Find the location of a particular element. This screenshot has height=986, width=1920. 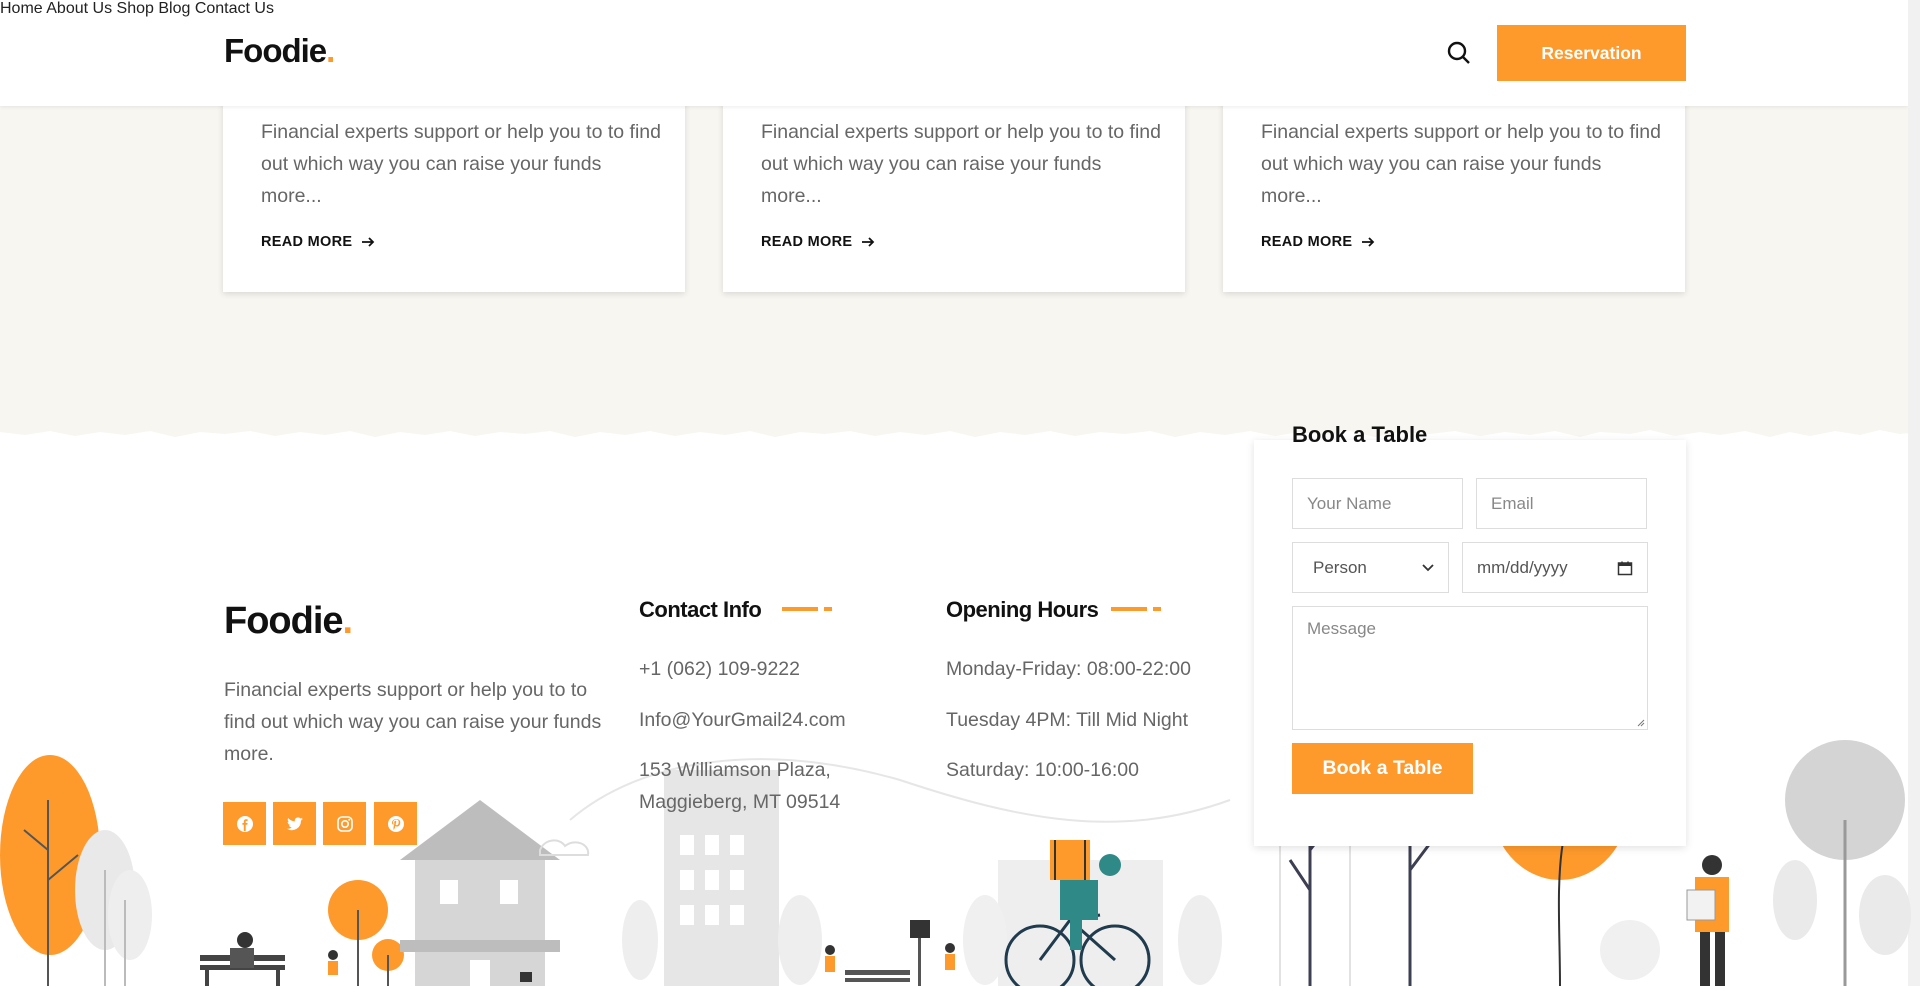

name-input: Your Name is located at coordinates (1377, 503).